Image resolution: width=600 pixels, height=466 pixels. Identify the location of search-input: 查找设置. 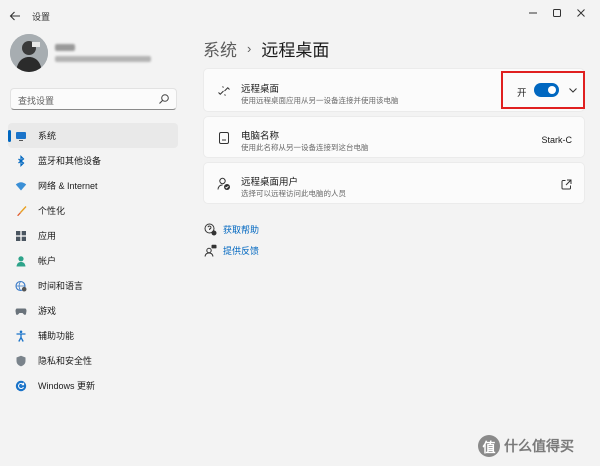
(93, 99).